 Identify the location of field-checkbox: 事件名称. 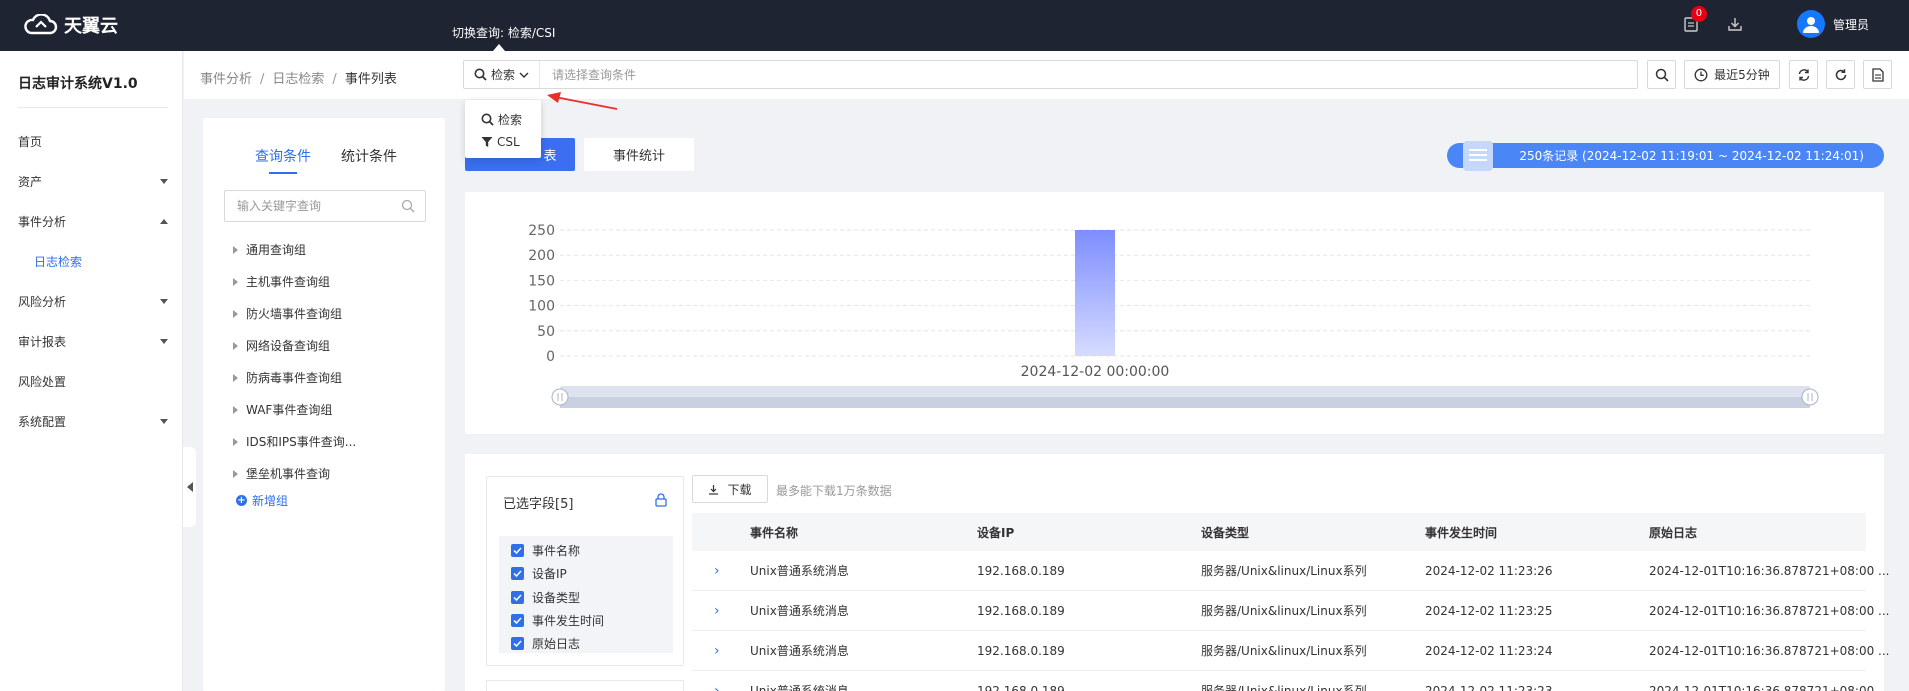
(545, 550).